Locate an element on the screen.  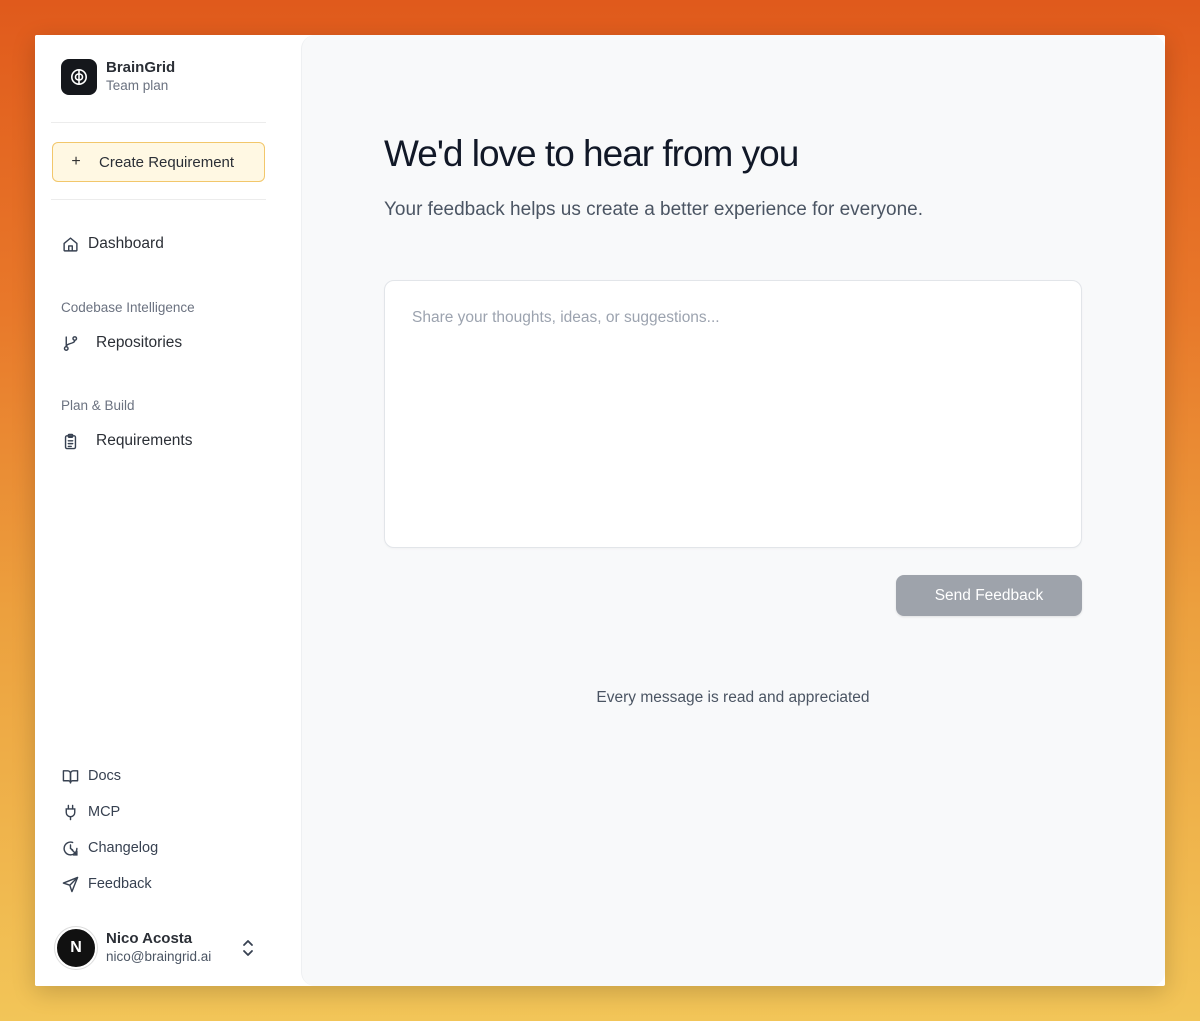
git-branch-icon is located at coordinates (70, 343).